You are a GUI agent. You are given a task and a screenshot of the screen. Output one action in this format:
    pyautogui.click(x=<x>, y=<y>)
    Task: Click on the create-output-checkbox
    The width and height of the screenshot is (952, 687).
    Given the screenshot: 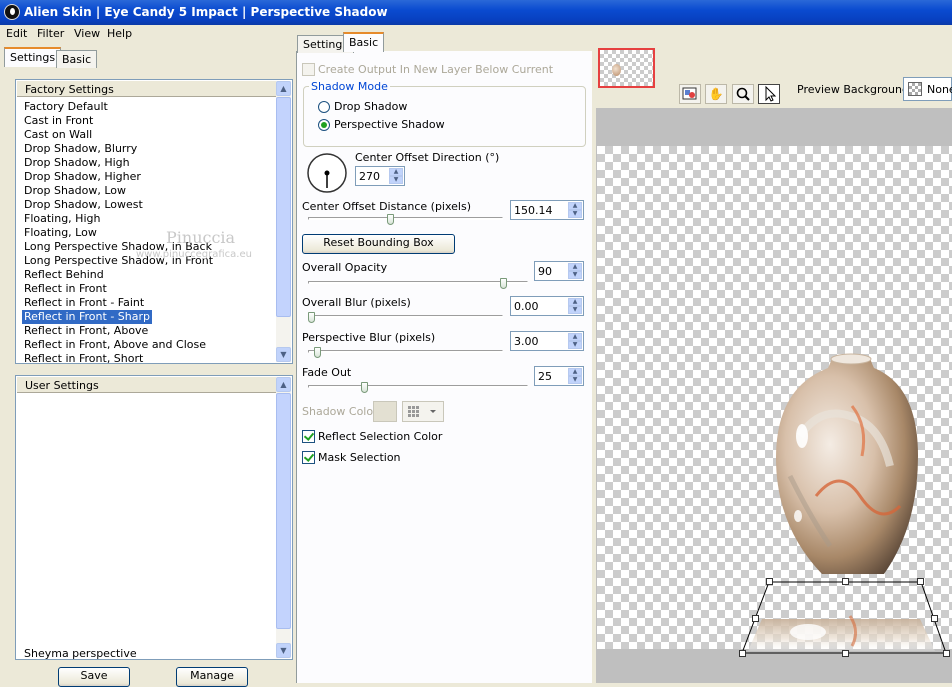 What is the action you would take?
    pyautogui.click(x=308, y=69)
    